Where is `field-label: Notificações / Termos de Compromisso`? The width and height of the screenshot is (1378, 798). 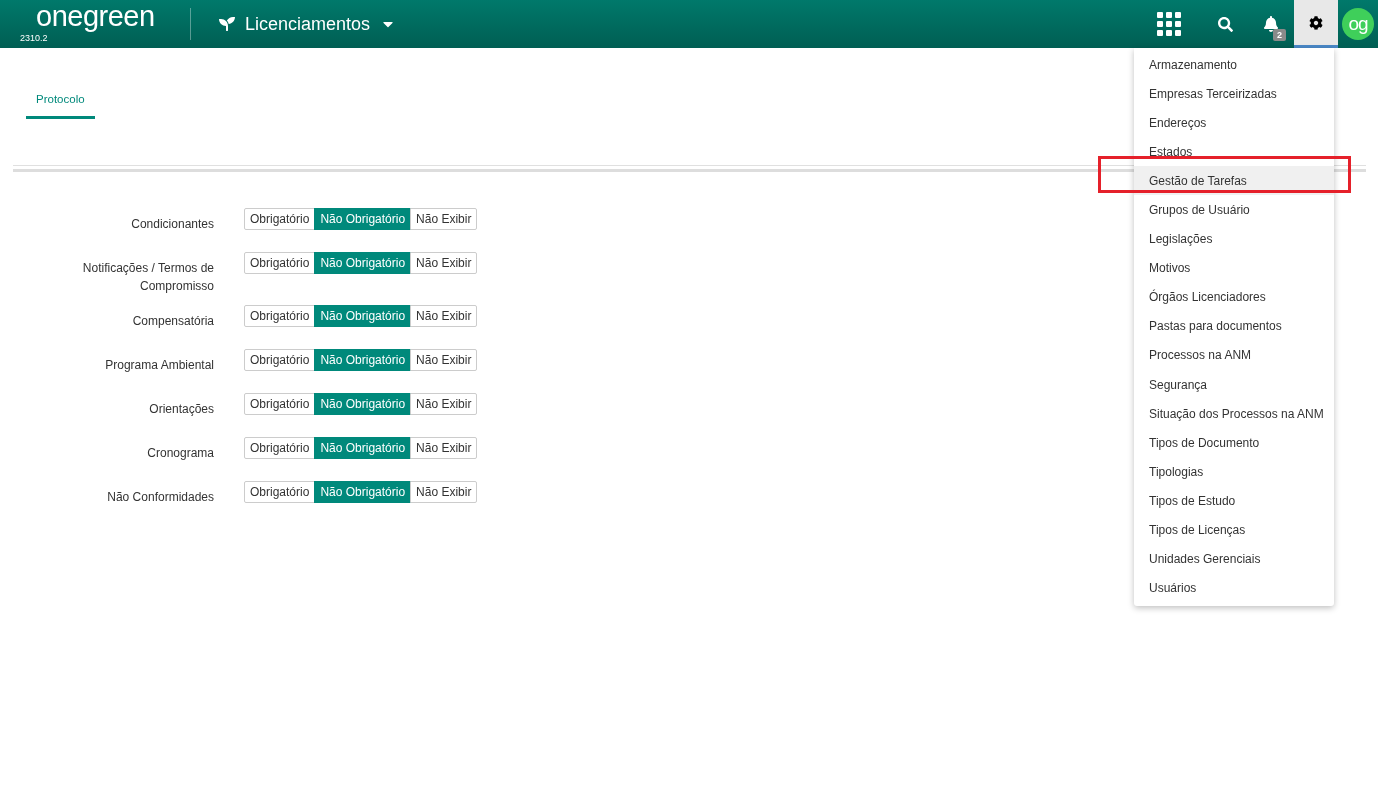
field-label: Notificações / Termos de Compromisso is located at coordinates (147, 277).